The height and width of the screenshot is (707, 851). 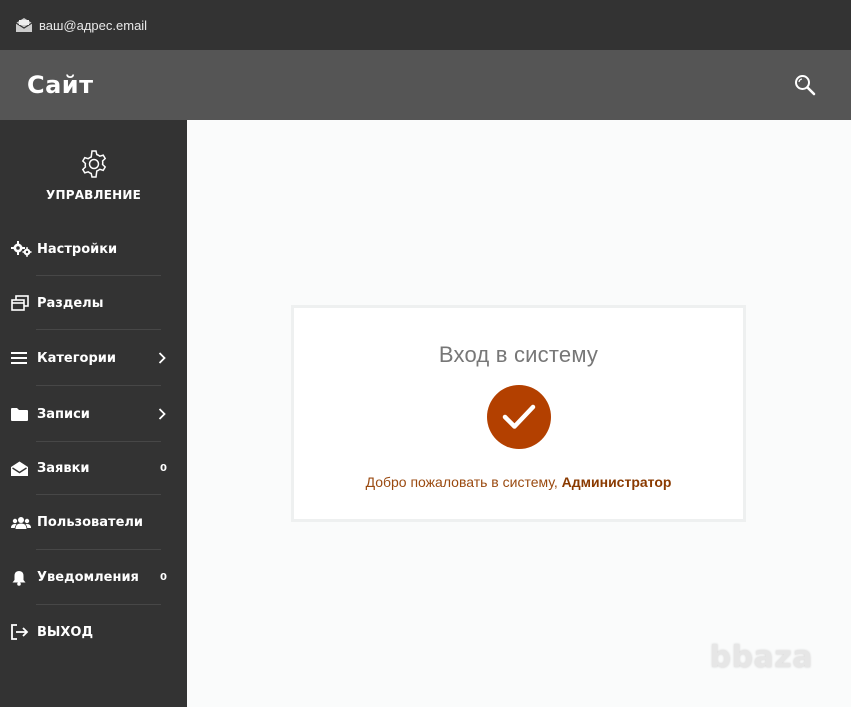 I want to click on users-icon, so click(x=22, y=523).